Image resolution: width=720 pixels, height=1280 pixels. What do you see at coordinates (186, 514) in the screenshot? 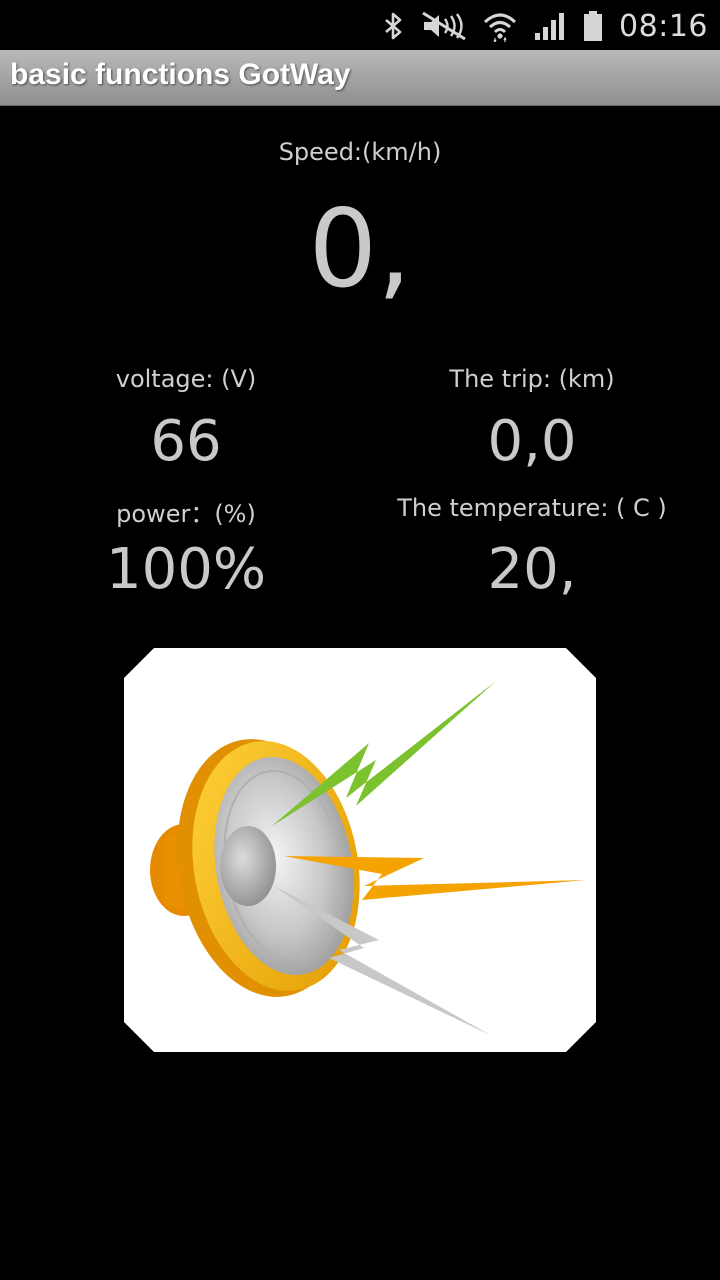
I see `power-label: power：(%)` at bounding box center [186, 514].